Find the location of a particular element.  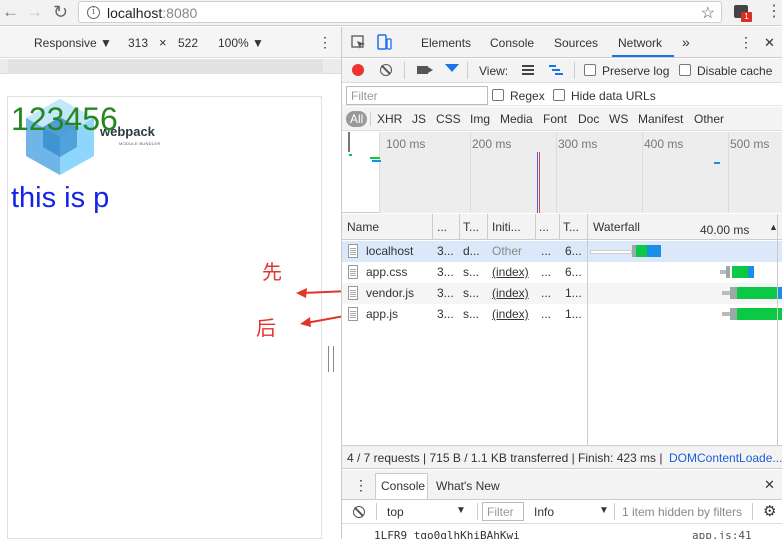

type-filter-doc: Doc is located at coordinates (588, 119).